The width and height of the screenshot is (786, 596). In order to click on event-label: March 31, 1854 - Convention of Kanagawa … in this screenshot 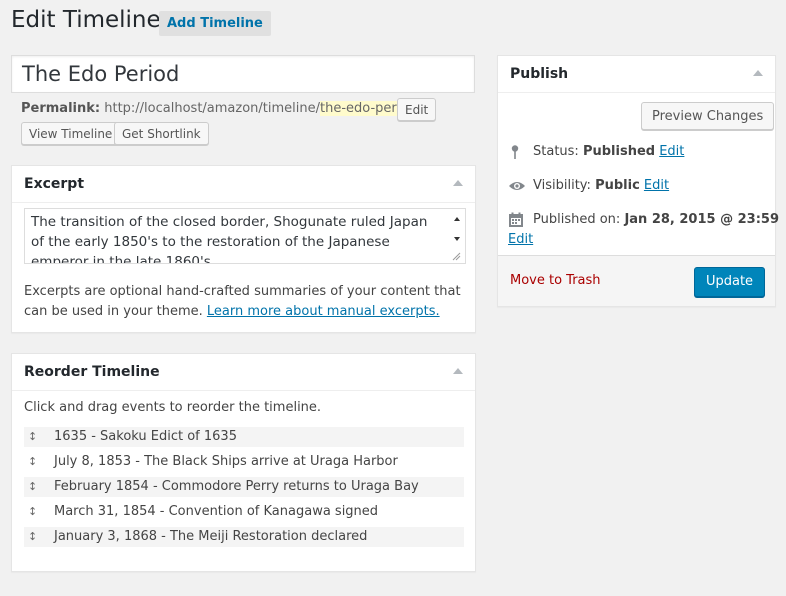, I will do `click(216, 511)`.